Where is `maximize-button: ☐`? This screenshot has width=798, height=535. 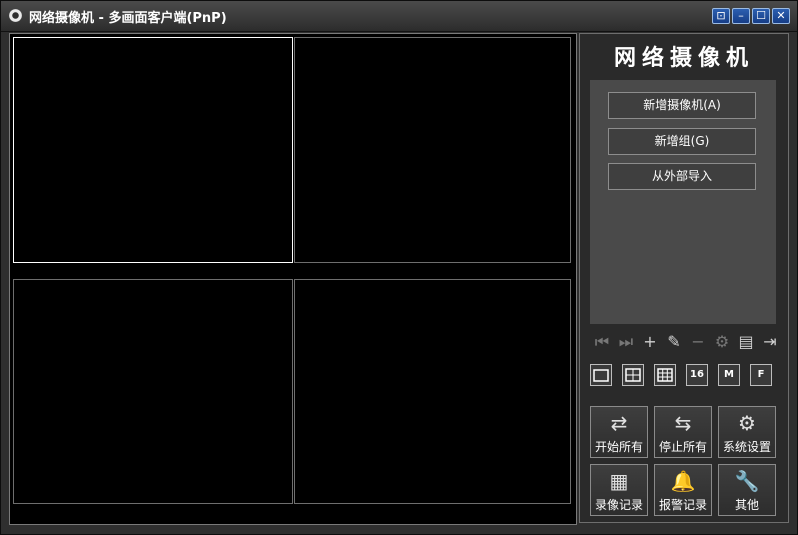 maximize-button: ☐ is located at coordinates (761, 16).